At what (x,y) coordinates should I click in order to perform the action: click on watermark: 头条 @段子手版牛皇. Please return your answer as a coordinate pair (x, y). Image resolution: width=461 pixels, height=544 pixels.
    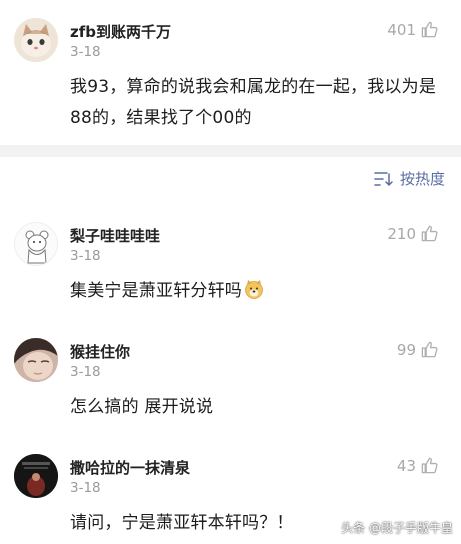
    Looking at the image, I should click on (397, 528).